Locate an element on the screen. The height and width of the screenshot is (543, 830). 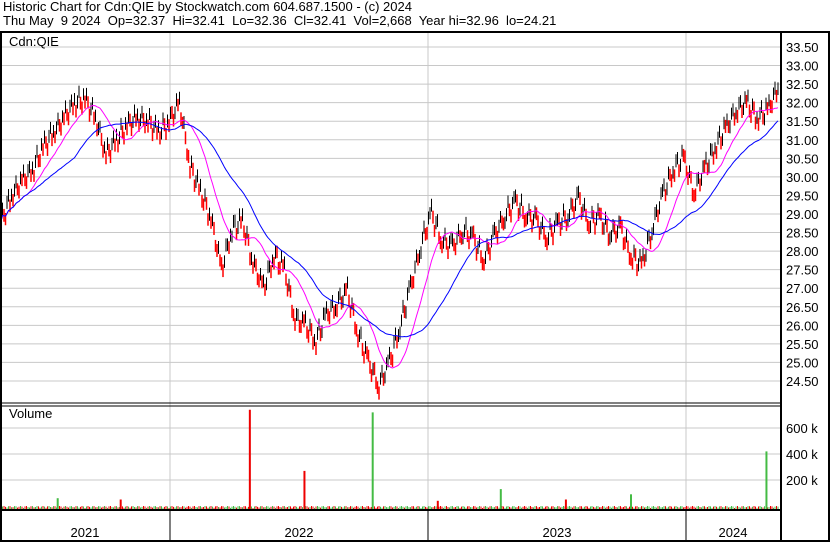
price-tick-label: 30.00 is located at coordinates (802, 177).